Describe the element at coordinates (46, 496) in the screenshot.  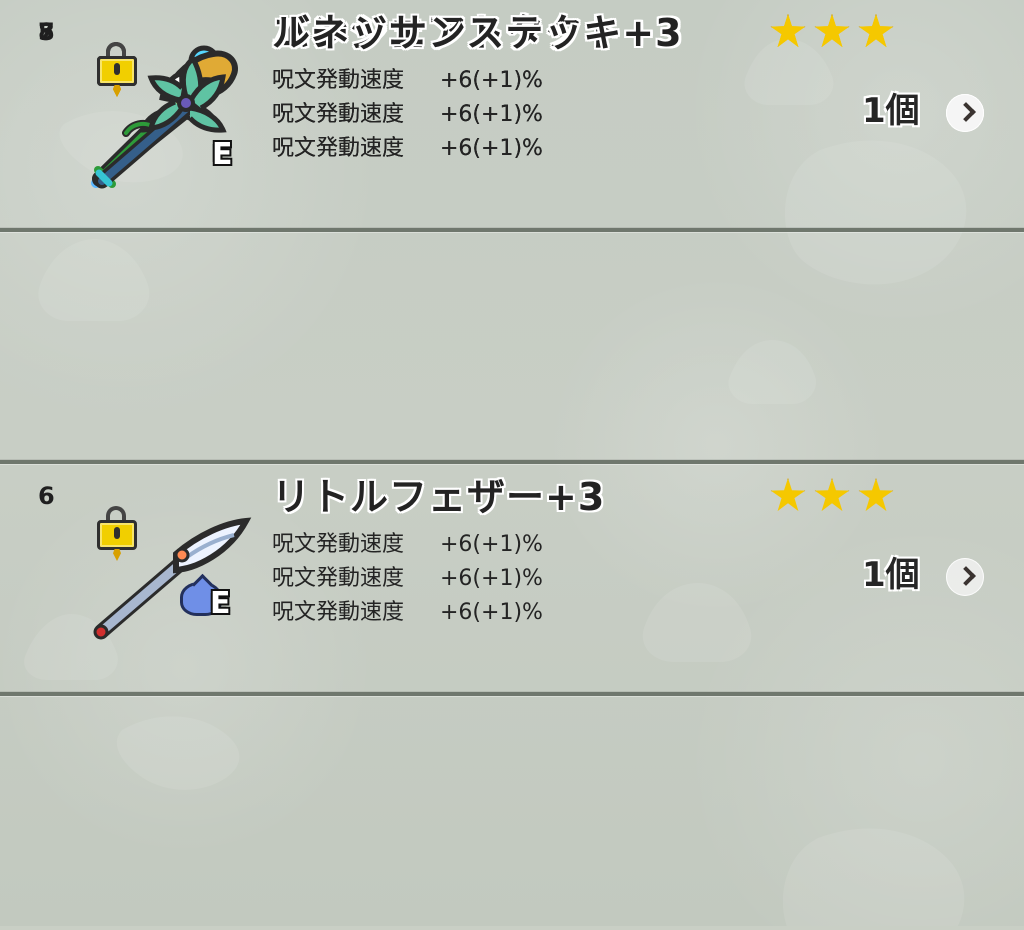
I see `item-index: 6` at that location.